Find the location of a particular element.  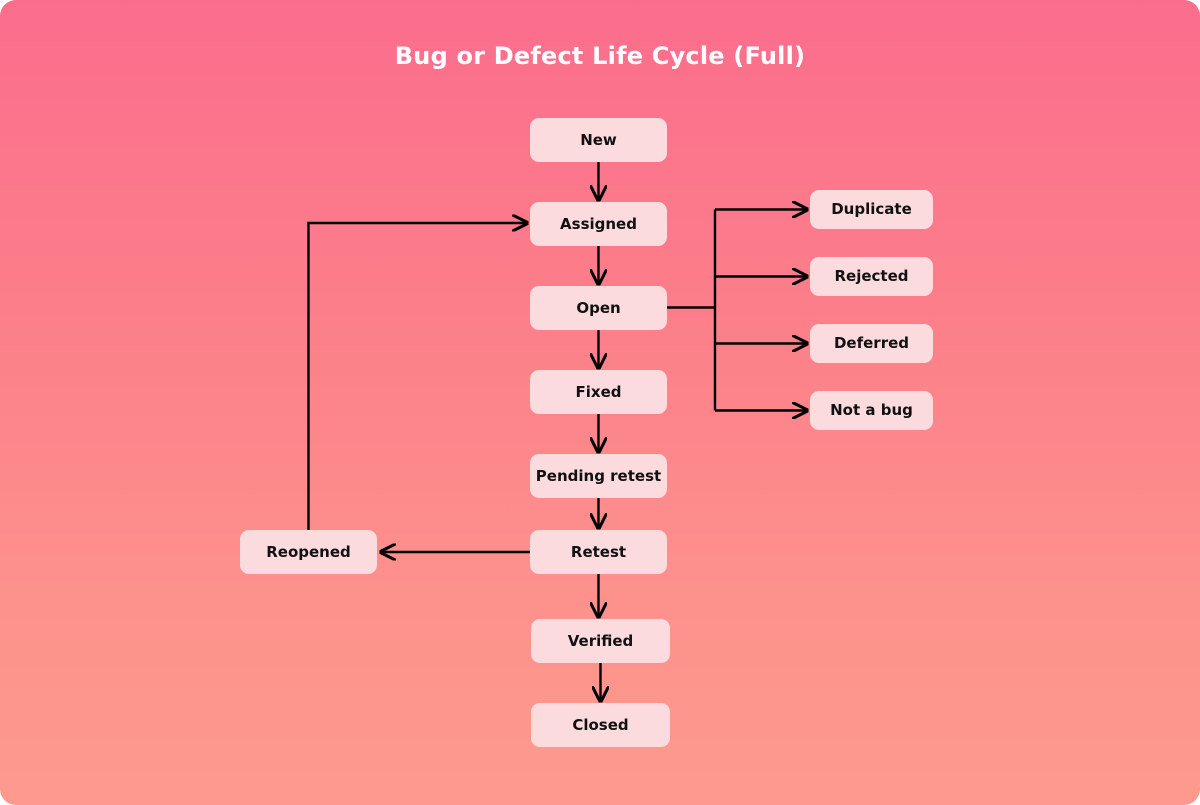

node-reopened: Reopened is located at coordinates (308, 552).